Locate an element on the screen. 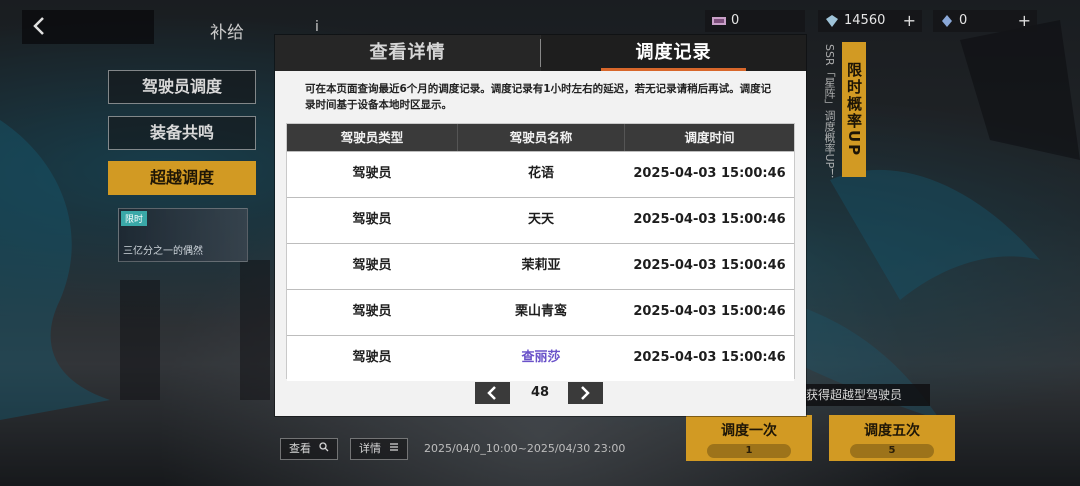  banner-title: 三亿分之一的偶然 is located at coordinates (163, 251).